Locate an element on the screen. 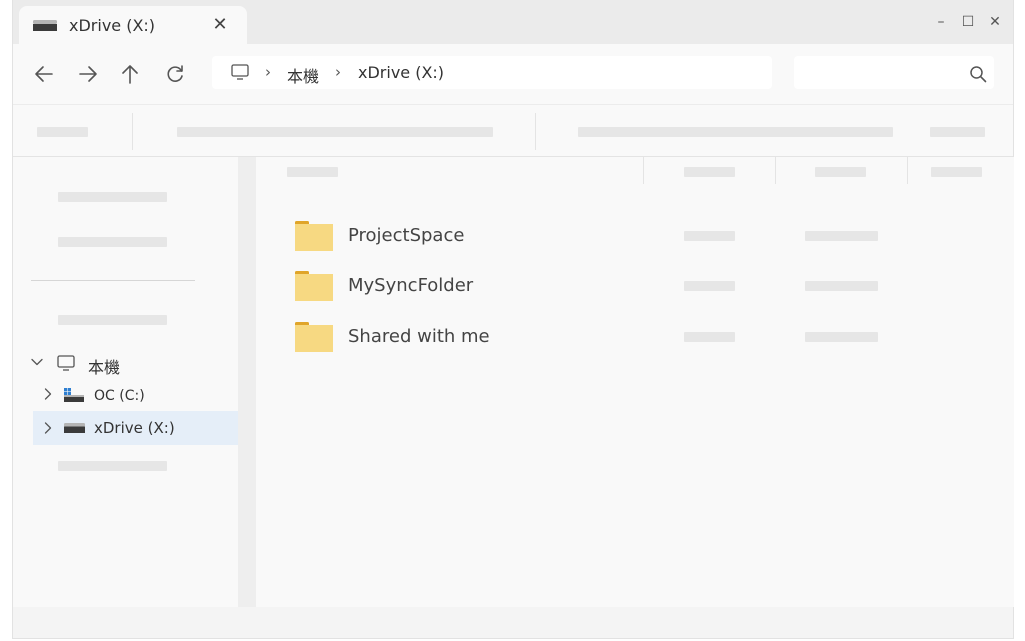 This screenshot has width=1025, height=641. maximize-icon: ☐ is located at coordinates (968, 22).